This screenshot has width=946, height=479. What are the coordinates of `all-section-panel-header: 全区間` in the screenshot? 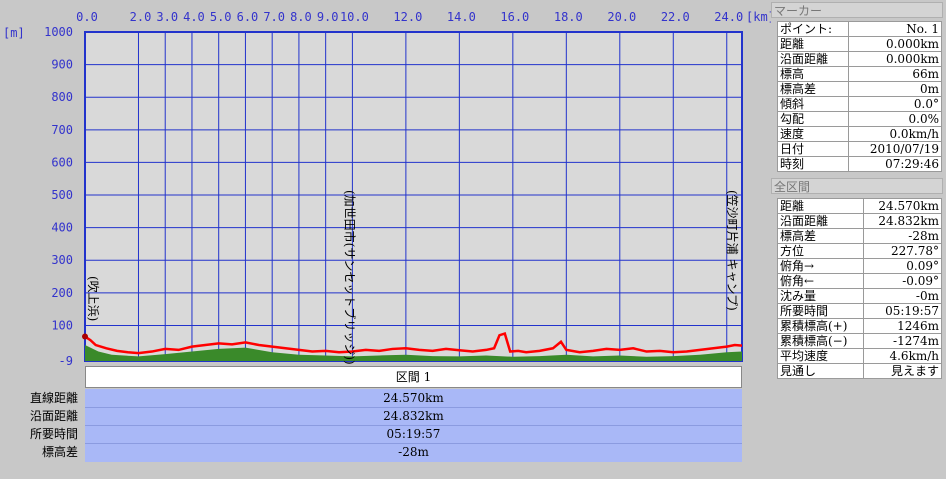 It's located at (857, 186).